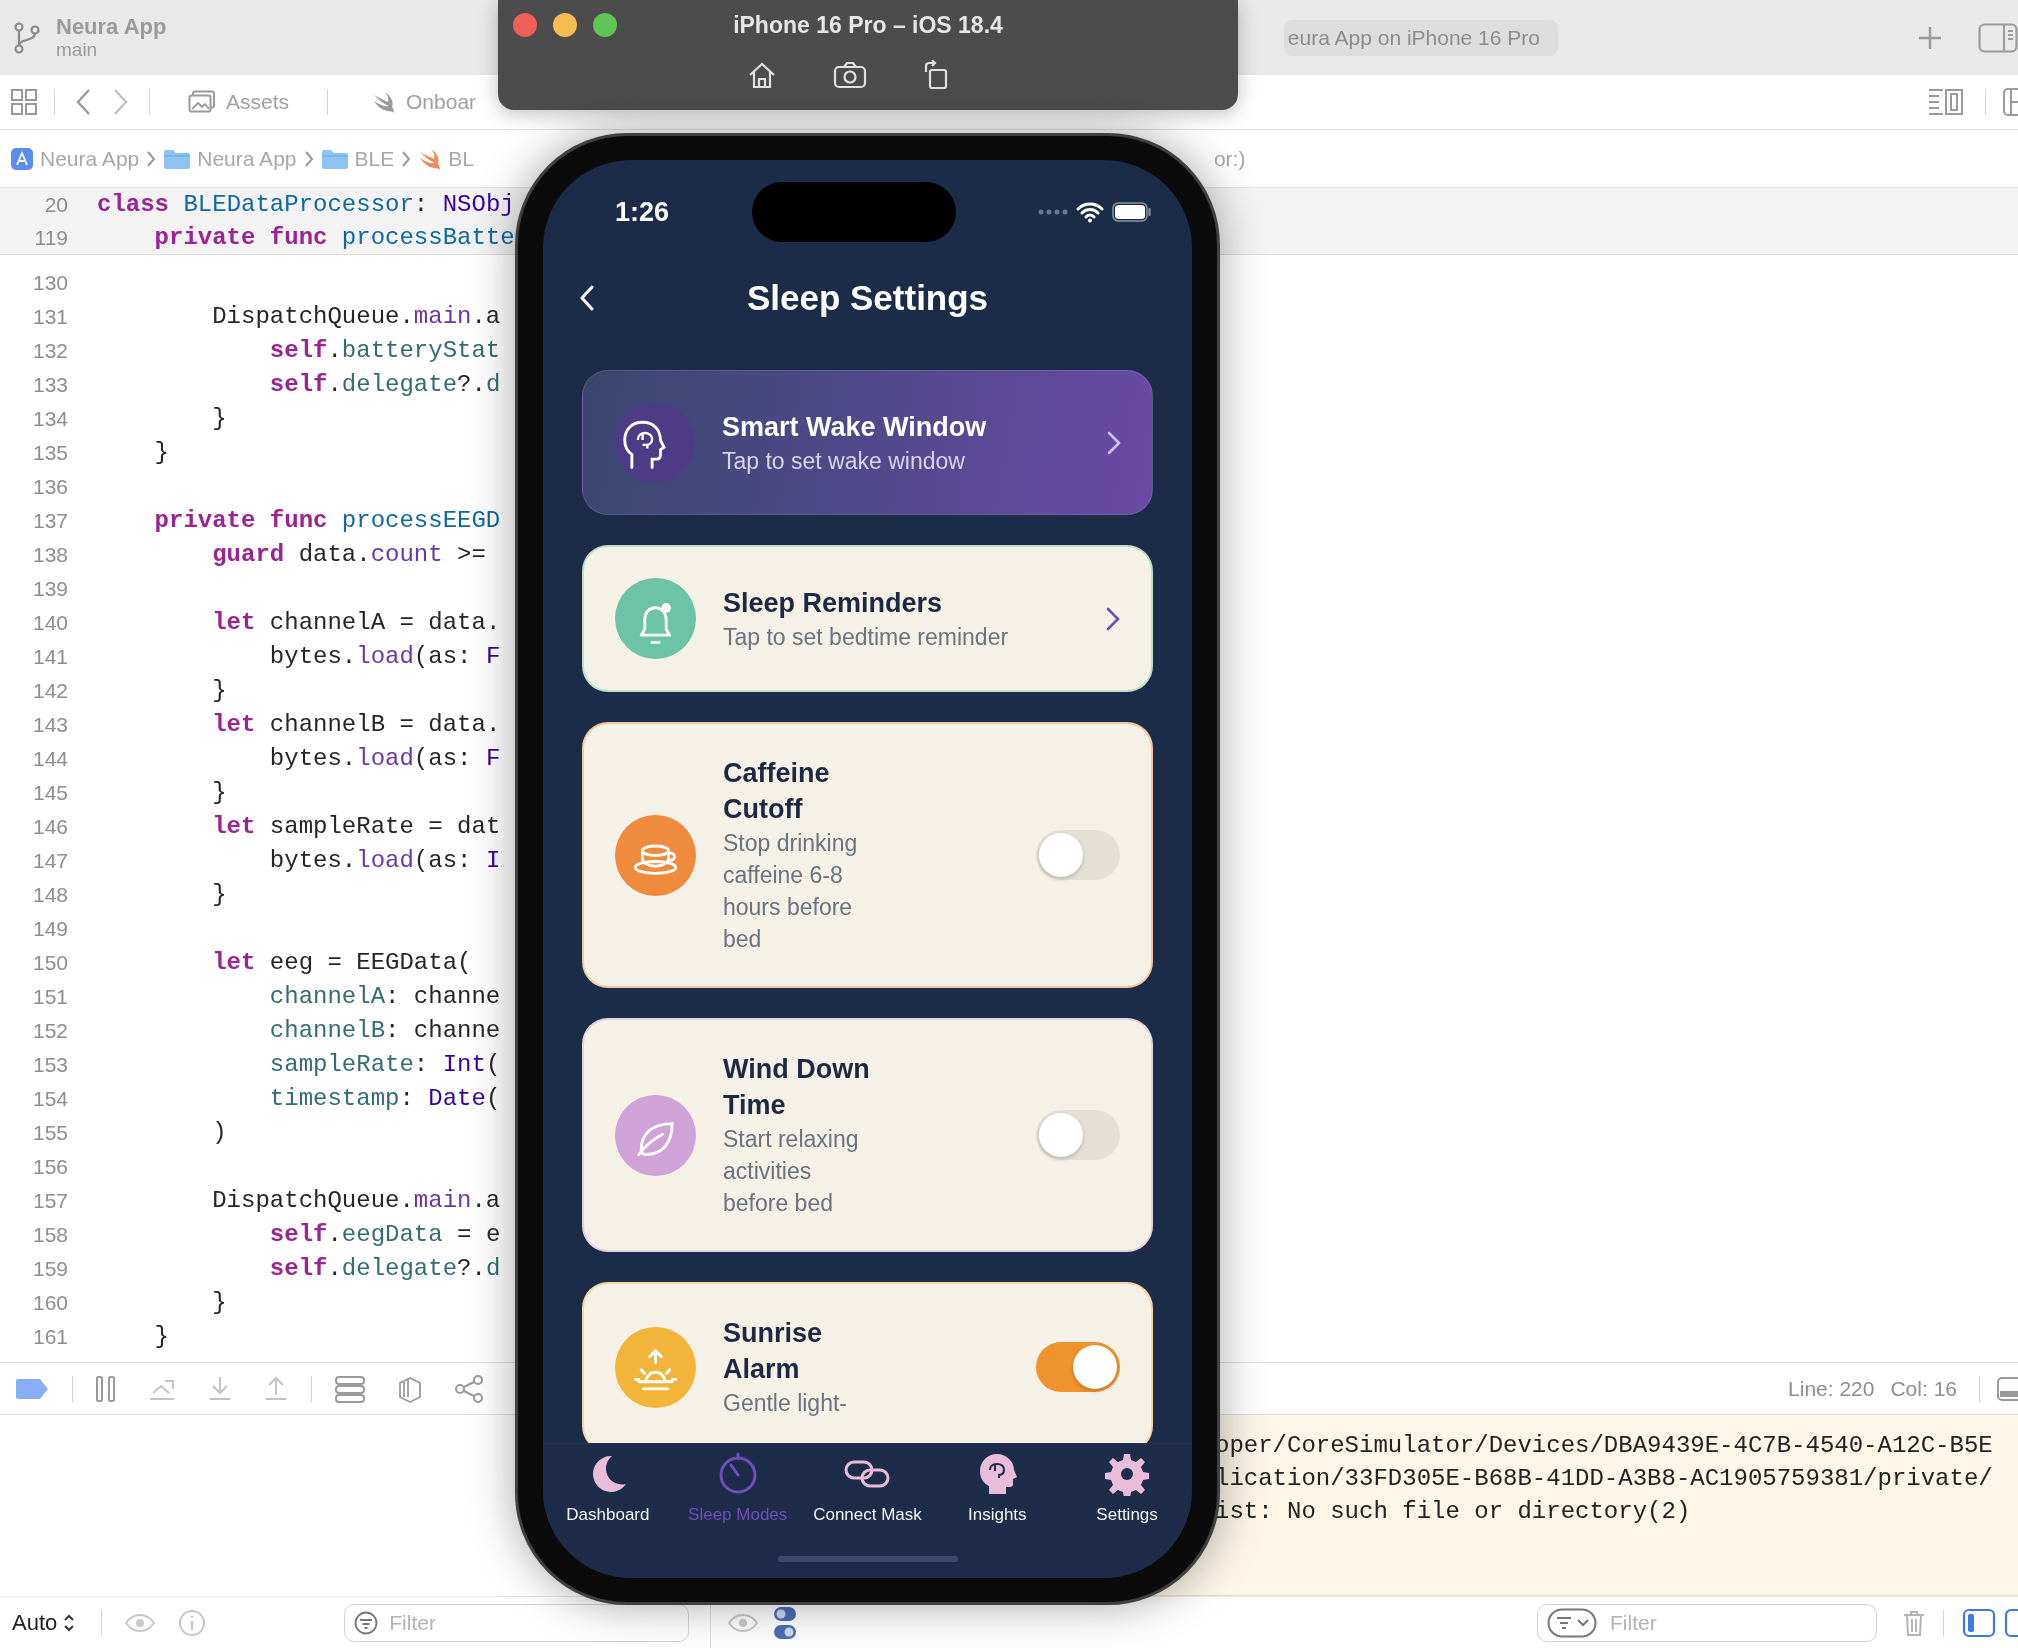  Describe the element at coordinates (384, 385) in the screenshot. I see `code-line: self.delegate?.d` at that location.